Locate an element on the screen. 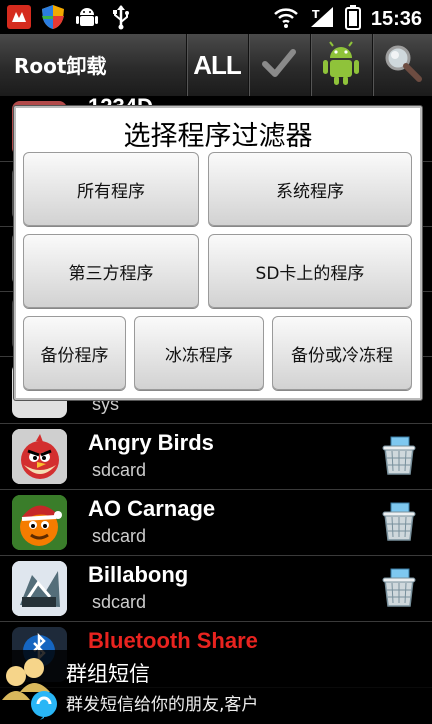 The width and height of the screenshot is (432, 724). list-item: Angry Birds sdcard is located at coordinates (216, 457).